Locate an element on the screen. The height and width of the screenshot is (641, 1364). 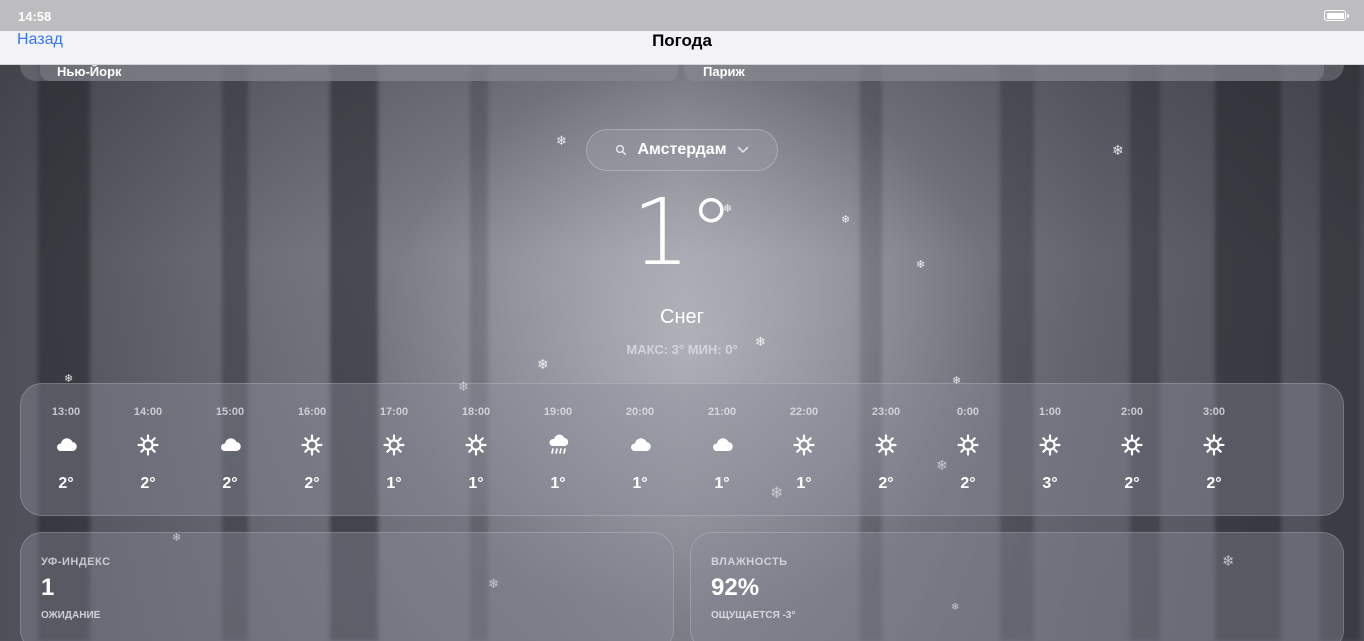
uv-index-value: 1 is located at coordinates (48, 587).